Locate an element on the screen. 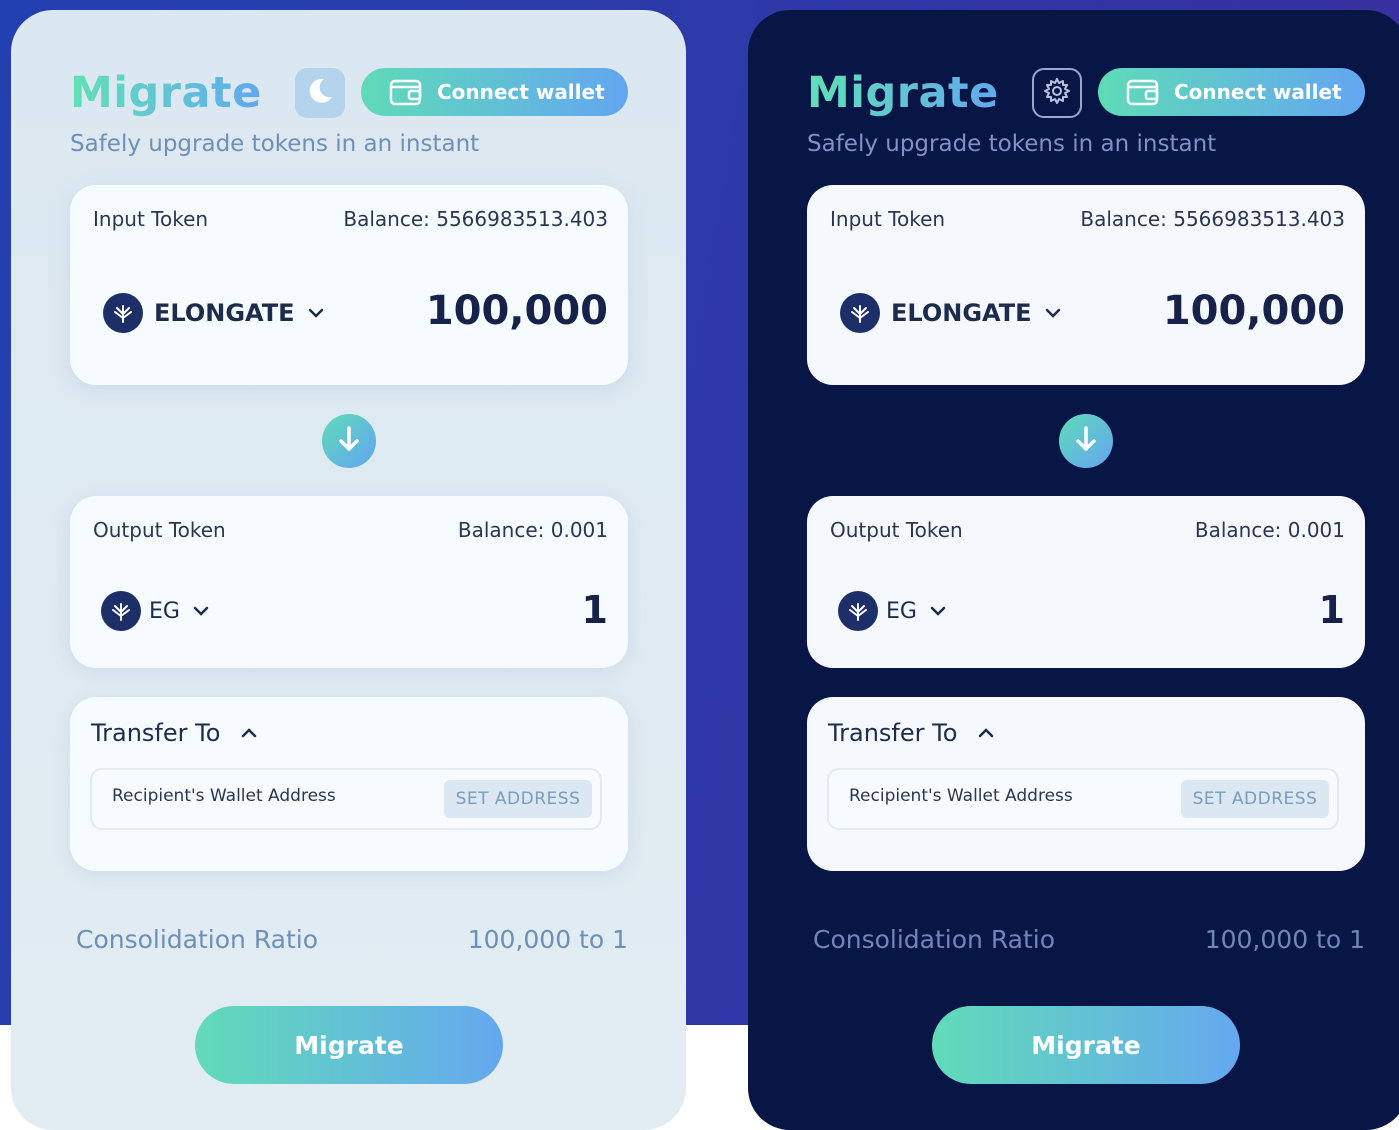  gear-icon is located at coordinates (1057, 93).